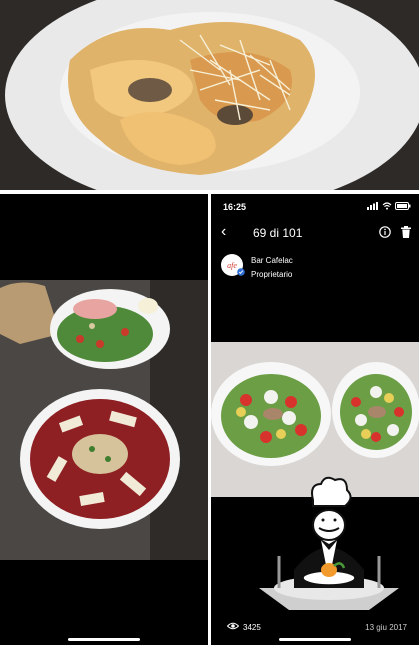 The image size is (419, 645). I want to click on avatar: afe, so click(233, 265).